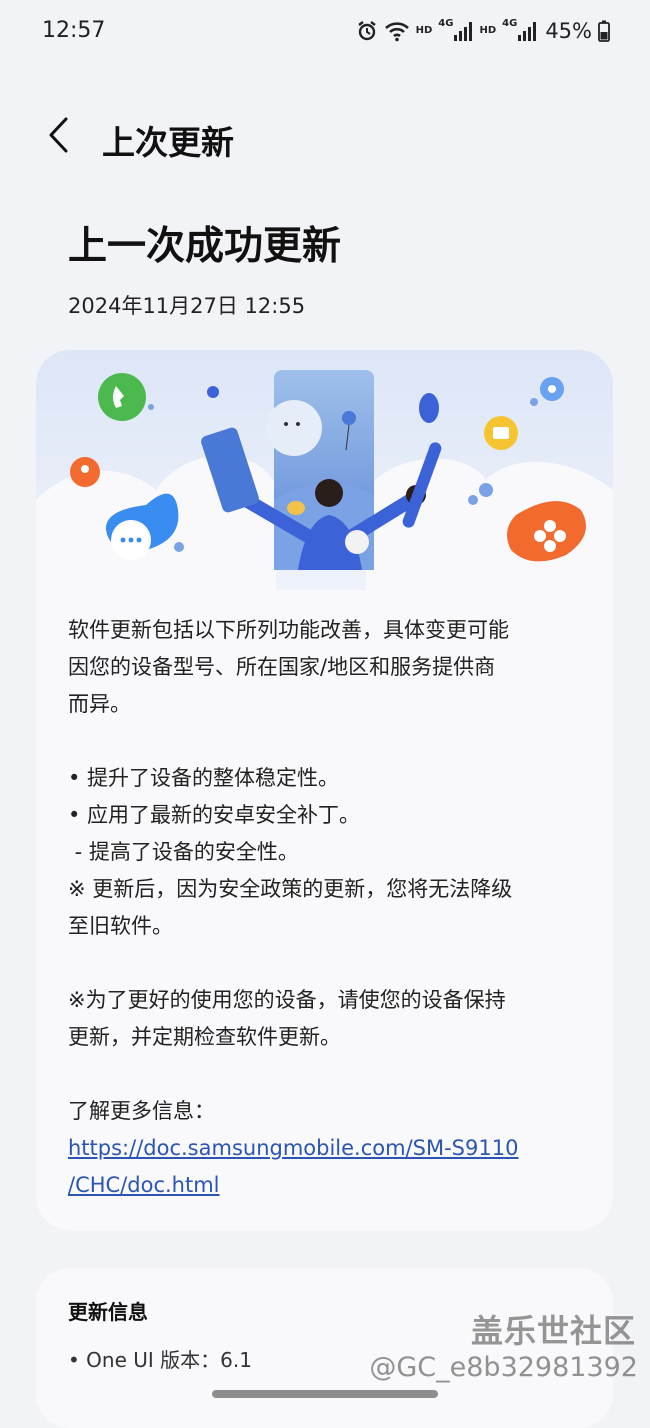 This screenshot has height=1428, width=650. Describe the element at coordinates (604, 31) in the screenshot. I see `battery-icon` at that location.